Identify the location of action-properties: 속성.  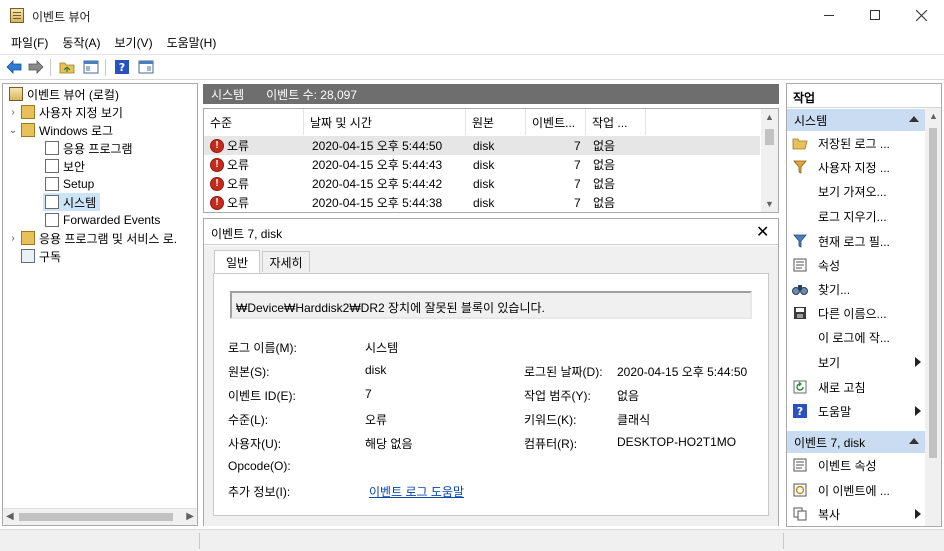
(856, 265).